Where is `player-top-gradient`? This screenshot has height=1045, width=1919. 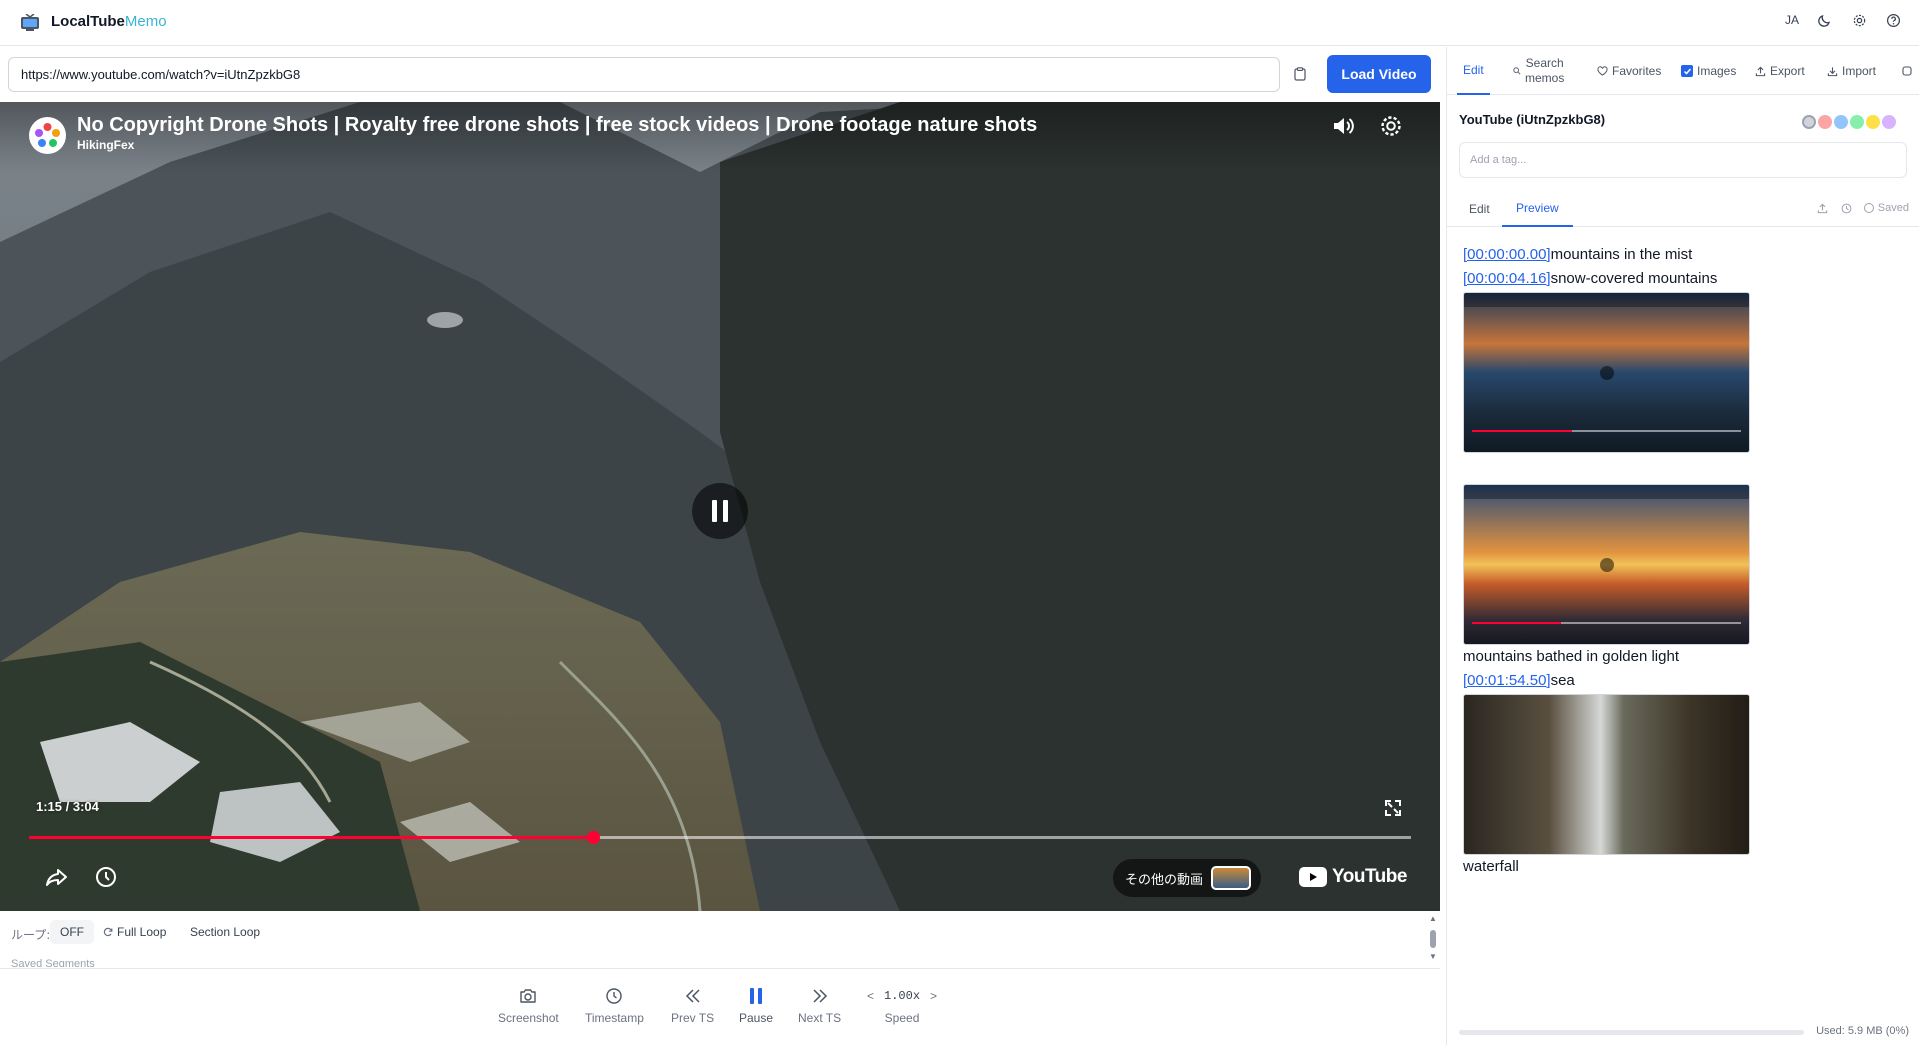 player-top-gradient is located at coordinates (720, 137).